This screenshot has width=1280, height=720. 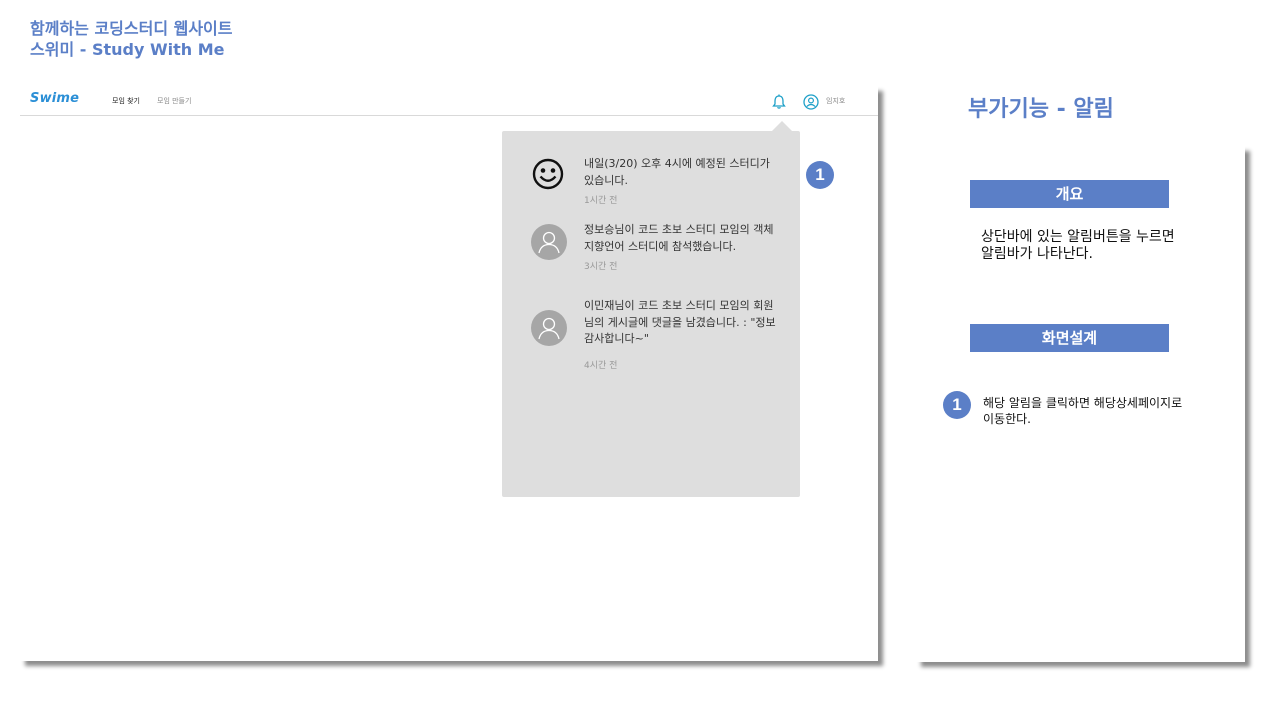 What do you see at coordinates (957, 405) in the screenshot?
I see `description-badge-1: 1` at bounding box center [957, 405].